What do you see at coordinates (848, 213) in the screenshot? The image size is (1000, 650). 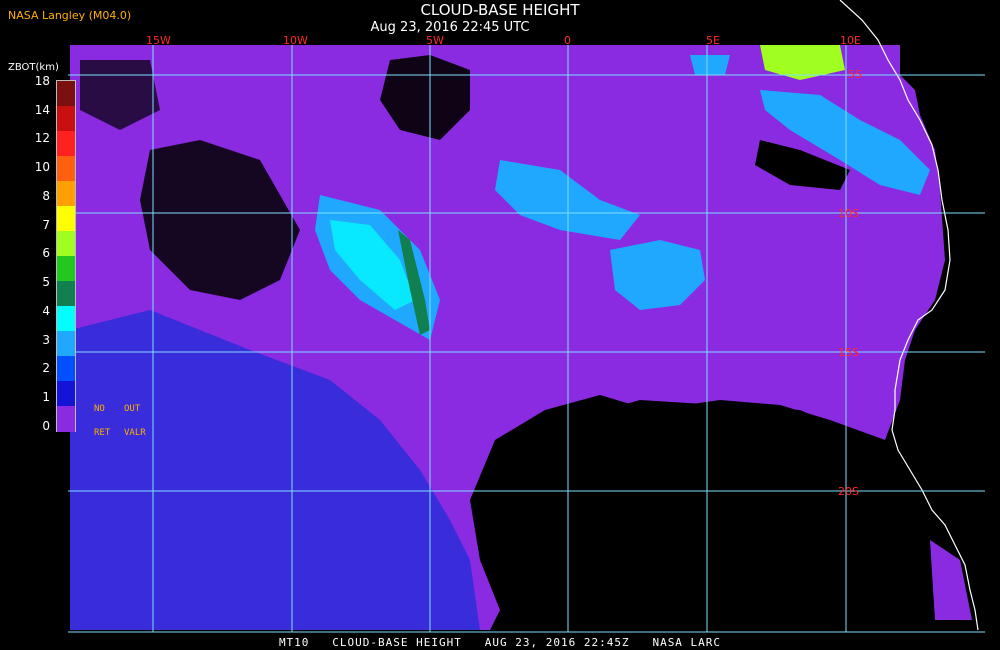 I see `lat-label: 10S` at bounding box center [848, 213].